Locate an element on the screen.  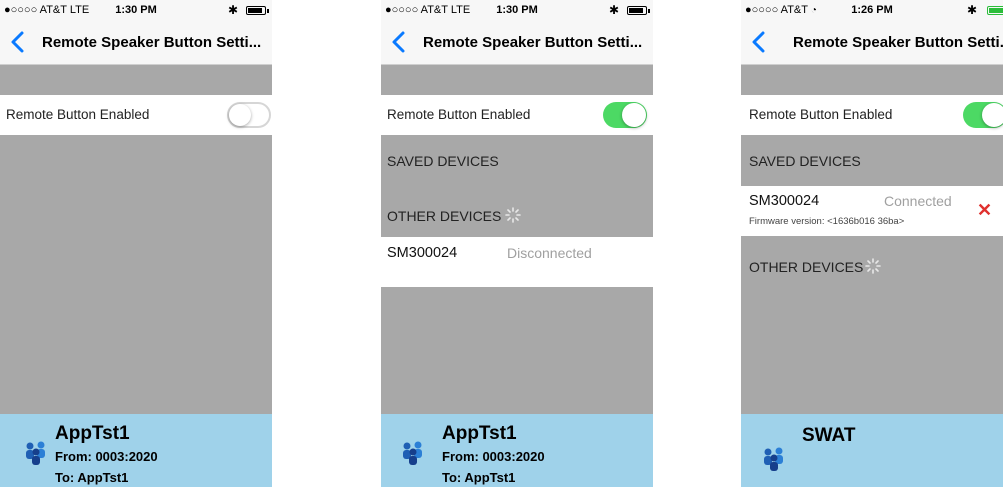
footer-panel: SWAT is located at coordinates (872, 450).